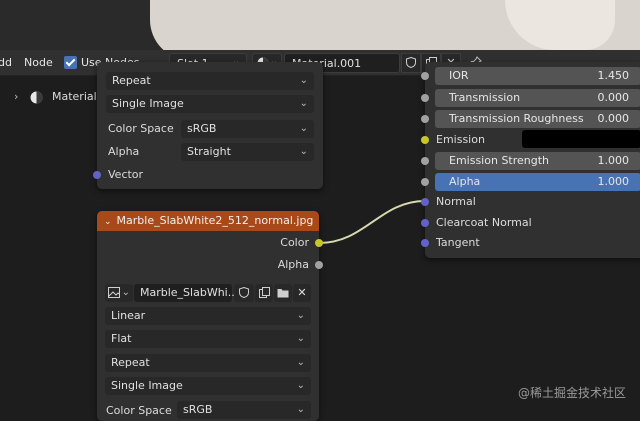 The height and width of the screenshot is (421, 640). What do you see at coordinates (121, 338) in the screenshot?
I see `projection-value: Flat` at bounding box center [121, 338].